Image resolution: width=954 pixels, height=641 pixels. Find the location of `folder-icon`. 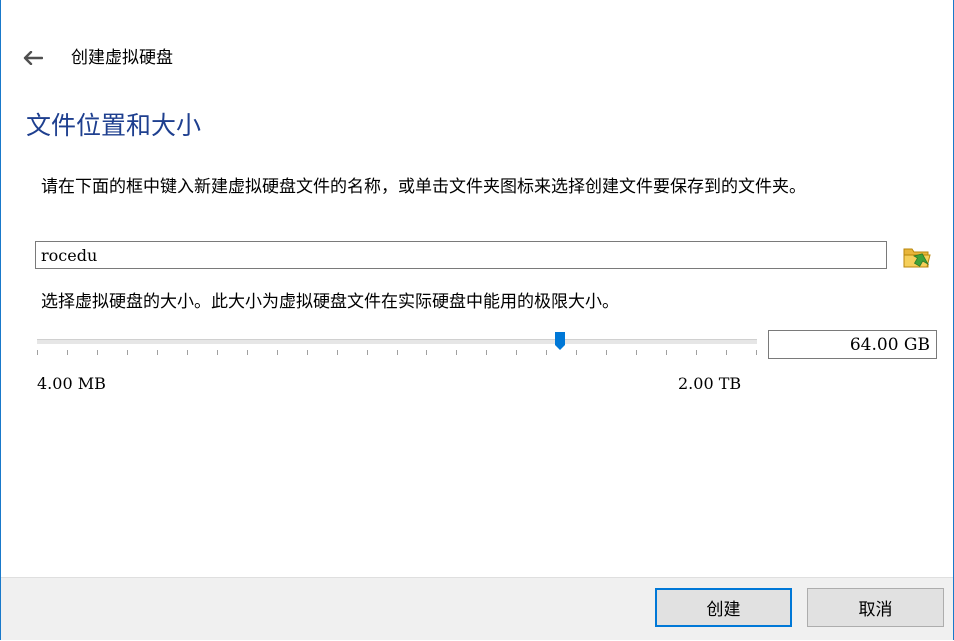

folder-icon is located at coordinates (917, 257).